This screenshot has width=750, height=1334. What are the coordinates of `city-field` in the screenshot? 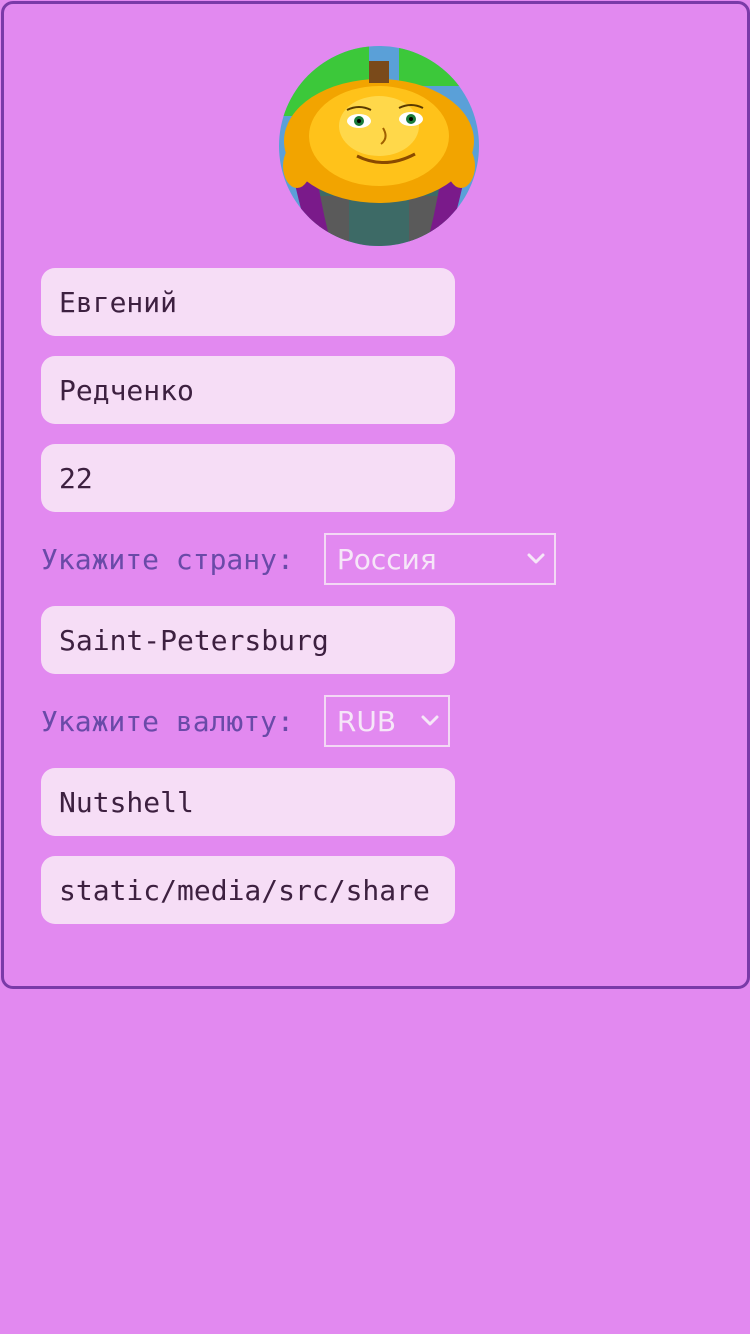 It's located at (248, 640).